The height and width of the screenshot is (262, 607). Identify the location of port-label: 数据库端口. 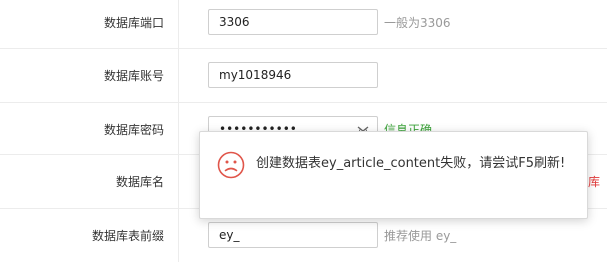
(133, 23).